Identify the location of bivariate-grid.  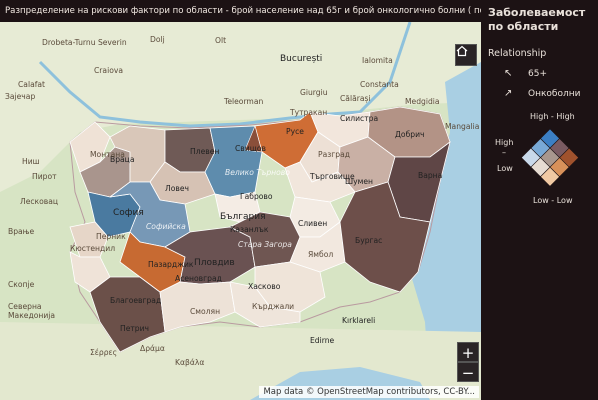
(550, 157).